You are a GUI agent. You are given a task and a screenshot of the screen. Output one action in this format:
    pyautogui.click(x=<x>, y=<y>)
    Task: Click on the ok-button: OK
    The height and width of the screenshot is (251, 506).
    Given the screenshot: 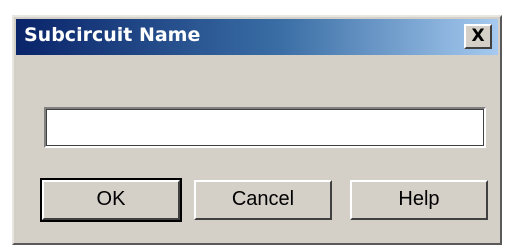 What is the action you would take?
    pyautogui.click(x=111, y=200)
    